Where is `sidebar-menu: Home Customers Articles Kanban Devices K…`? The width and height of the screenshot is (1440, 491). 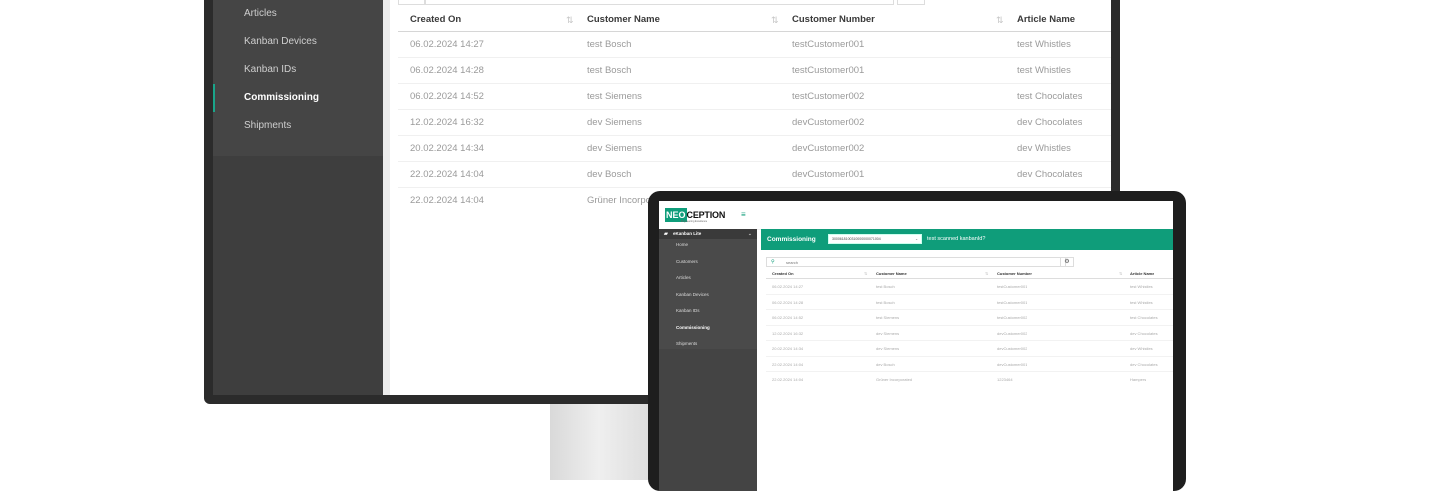 sidebar-menu: Home Customers Articles Kanban Devices K… is located at coordinates (708, 294).